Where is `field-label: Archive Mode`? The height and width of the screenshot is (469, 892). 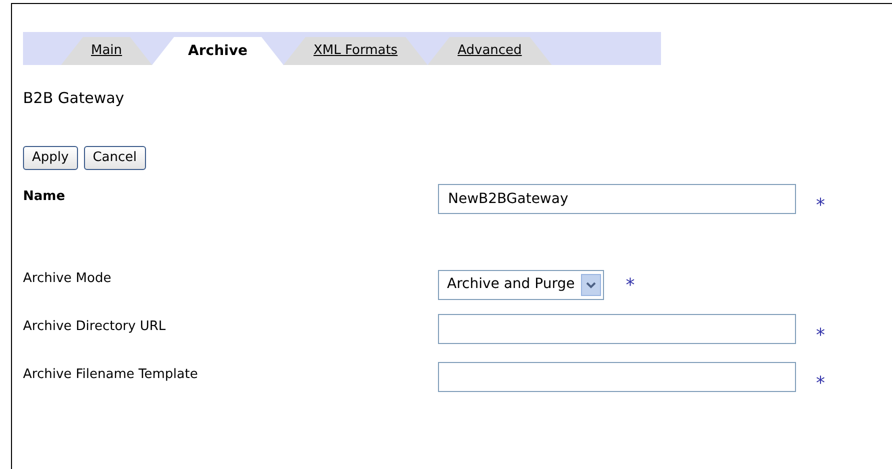 field-label: Archive Mode is located at coordinates (67, 279).